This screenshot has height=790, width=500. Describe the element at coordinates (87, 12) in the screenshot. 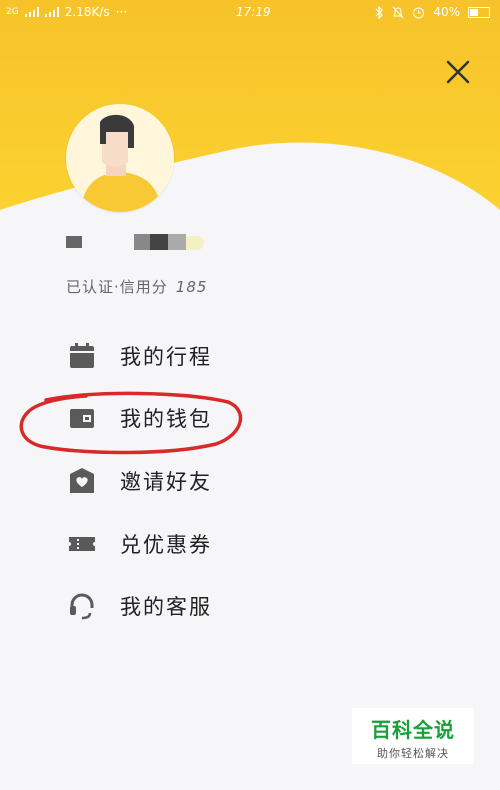

I see `network-speed: 2.18K/s` at that location.